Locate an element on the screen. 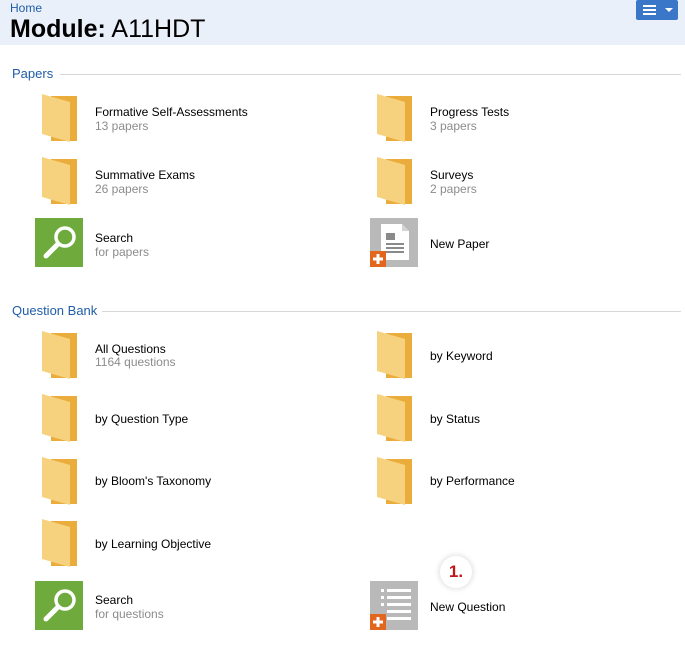 The height and width of the screenshot is (653, 685). item-count: 3 papers is located at coordinates (453, 126).